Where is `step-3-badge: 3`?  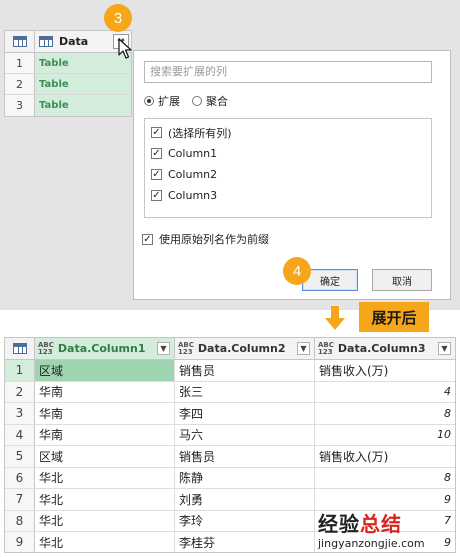 step-3-badge: 3 is located at coordinates (118, 18).